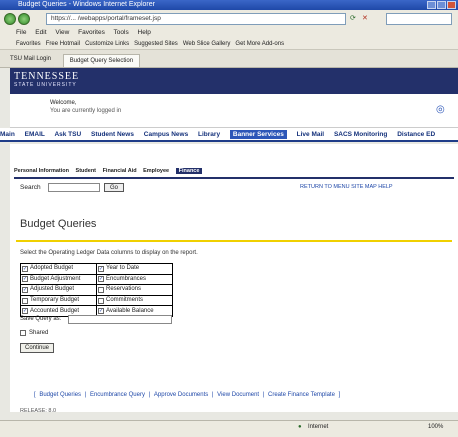 The height and width of the screenshot is (437, 458). I want to click on browser-search-input, so click(419, 19).